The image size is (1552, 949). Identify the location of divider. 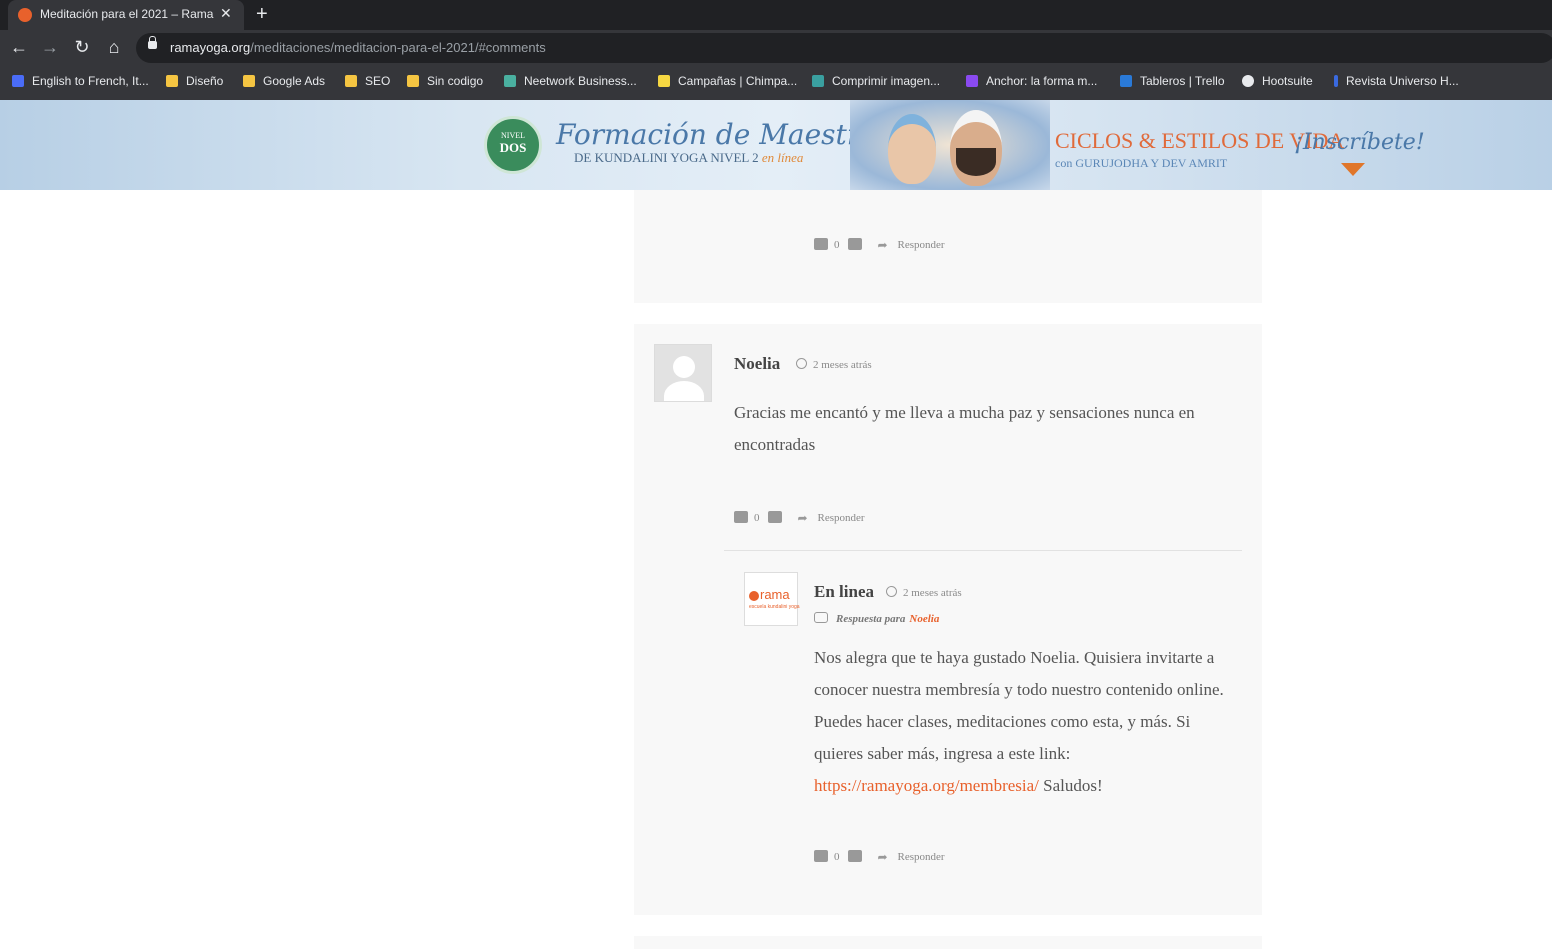
(983, 550).